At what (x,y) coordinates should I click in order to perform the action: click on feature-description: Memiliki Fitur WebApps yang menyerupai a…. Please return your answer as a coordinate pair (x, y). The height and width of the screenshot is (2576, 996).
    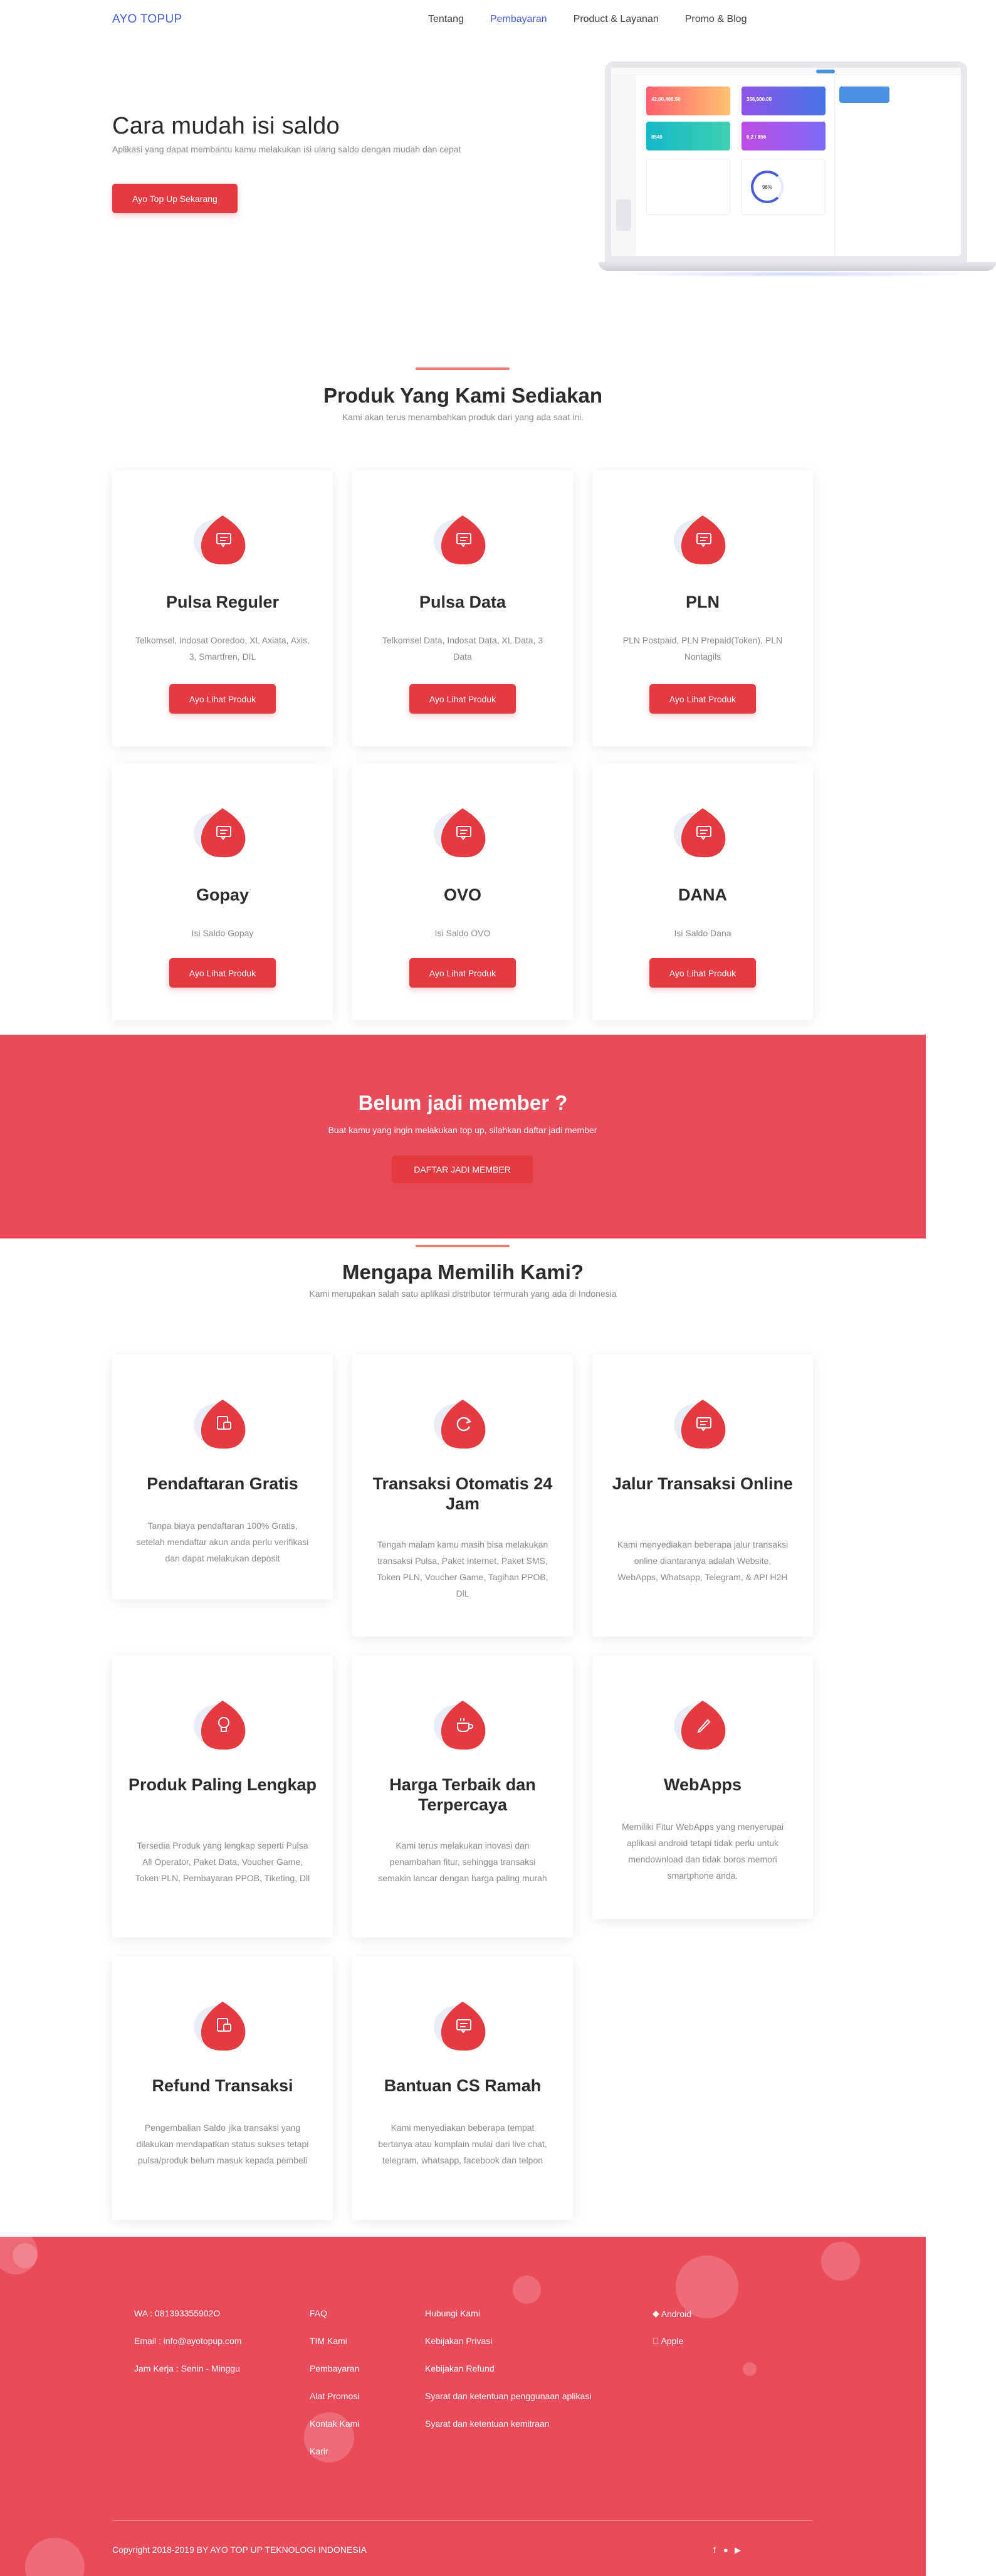
    Looking at the image, I should click on (703, 1851).